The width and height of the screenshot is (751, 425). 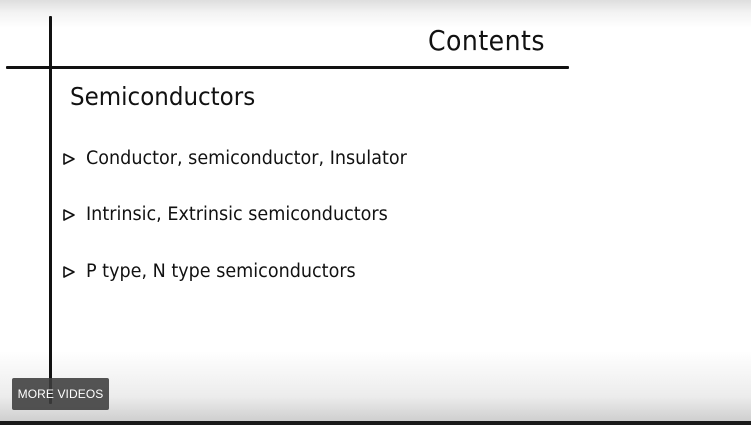 I want to click on bullet-item: P type, N type semiconductors, so click(x=216, y=271).